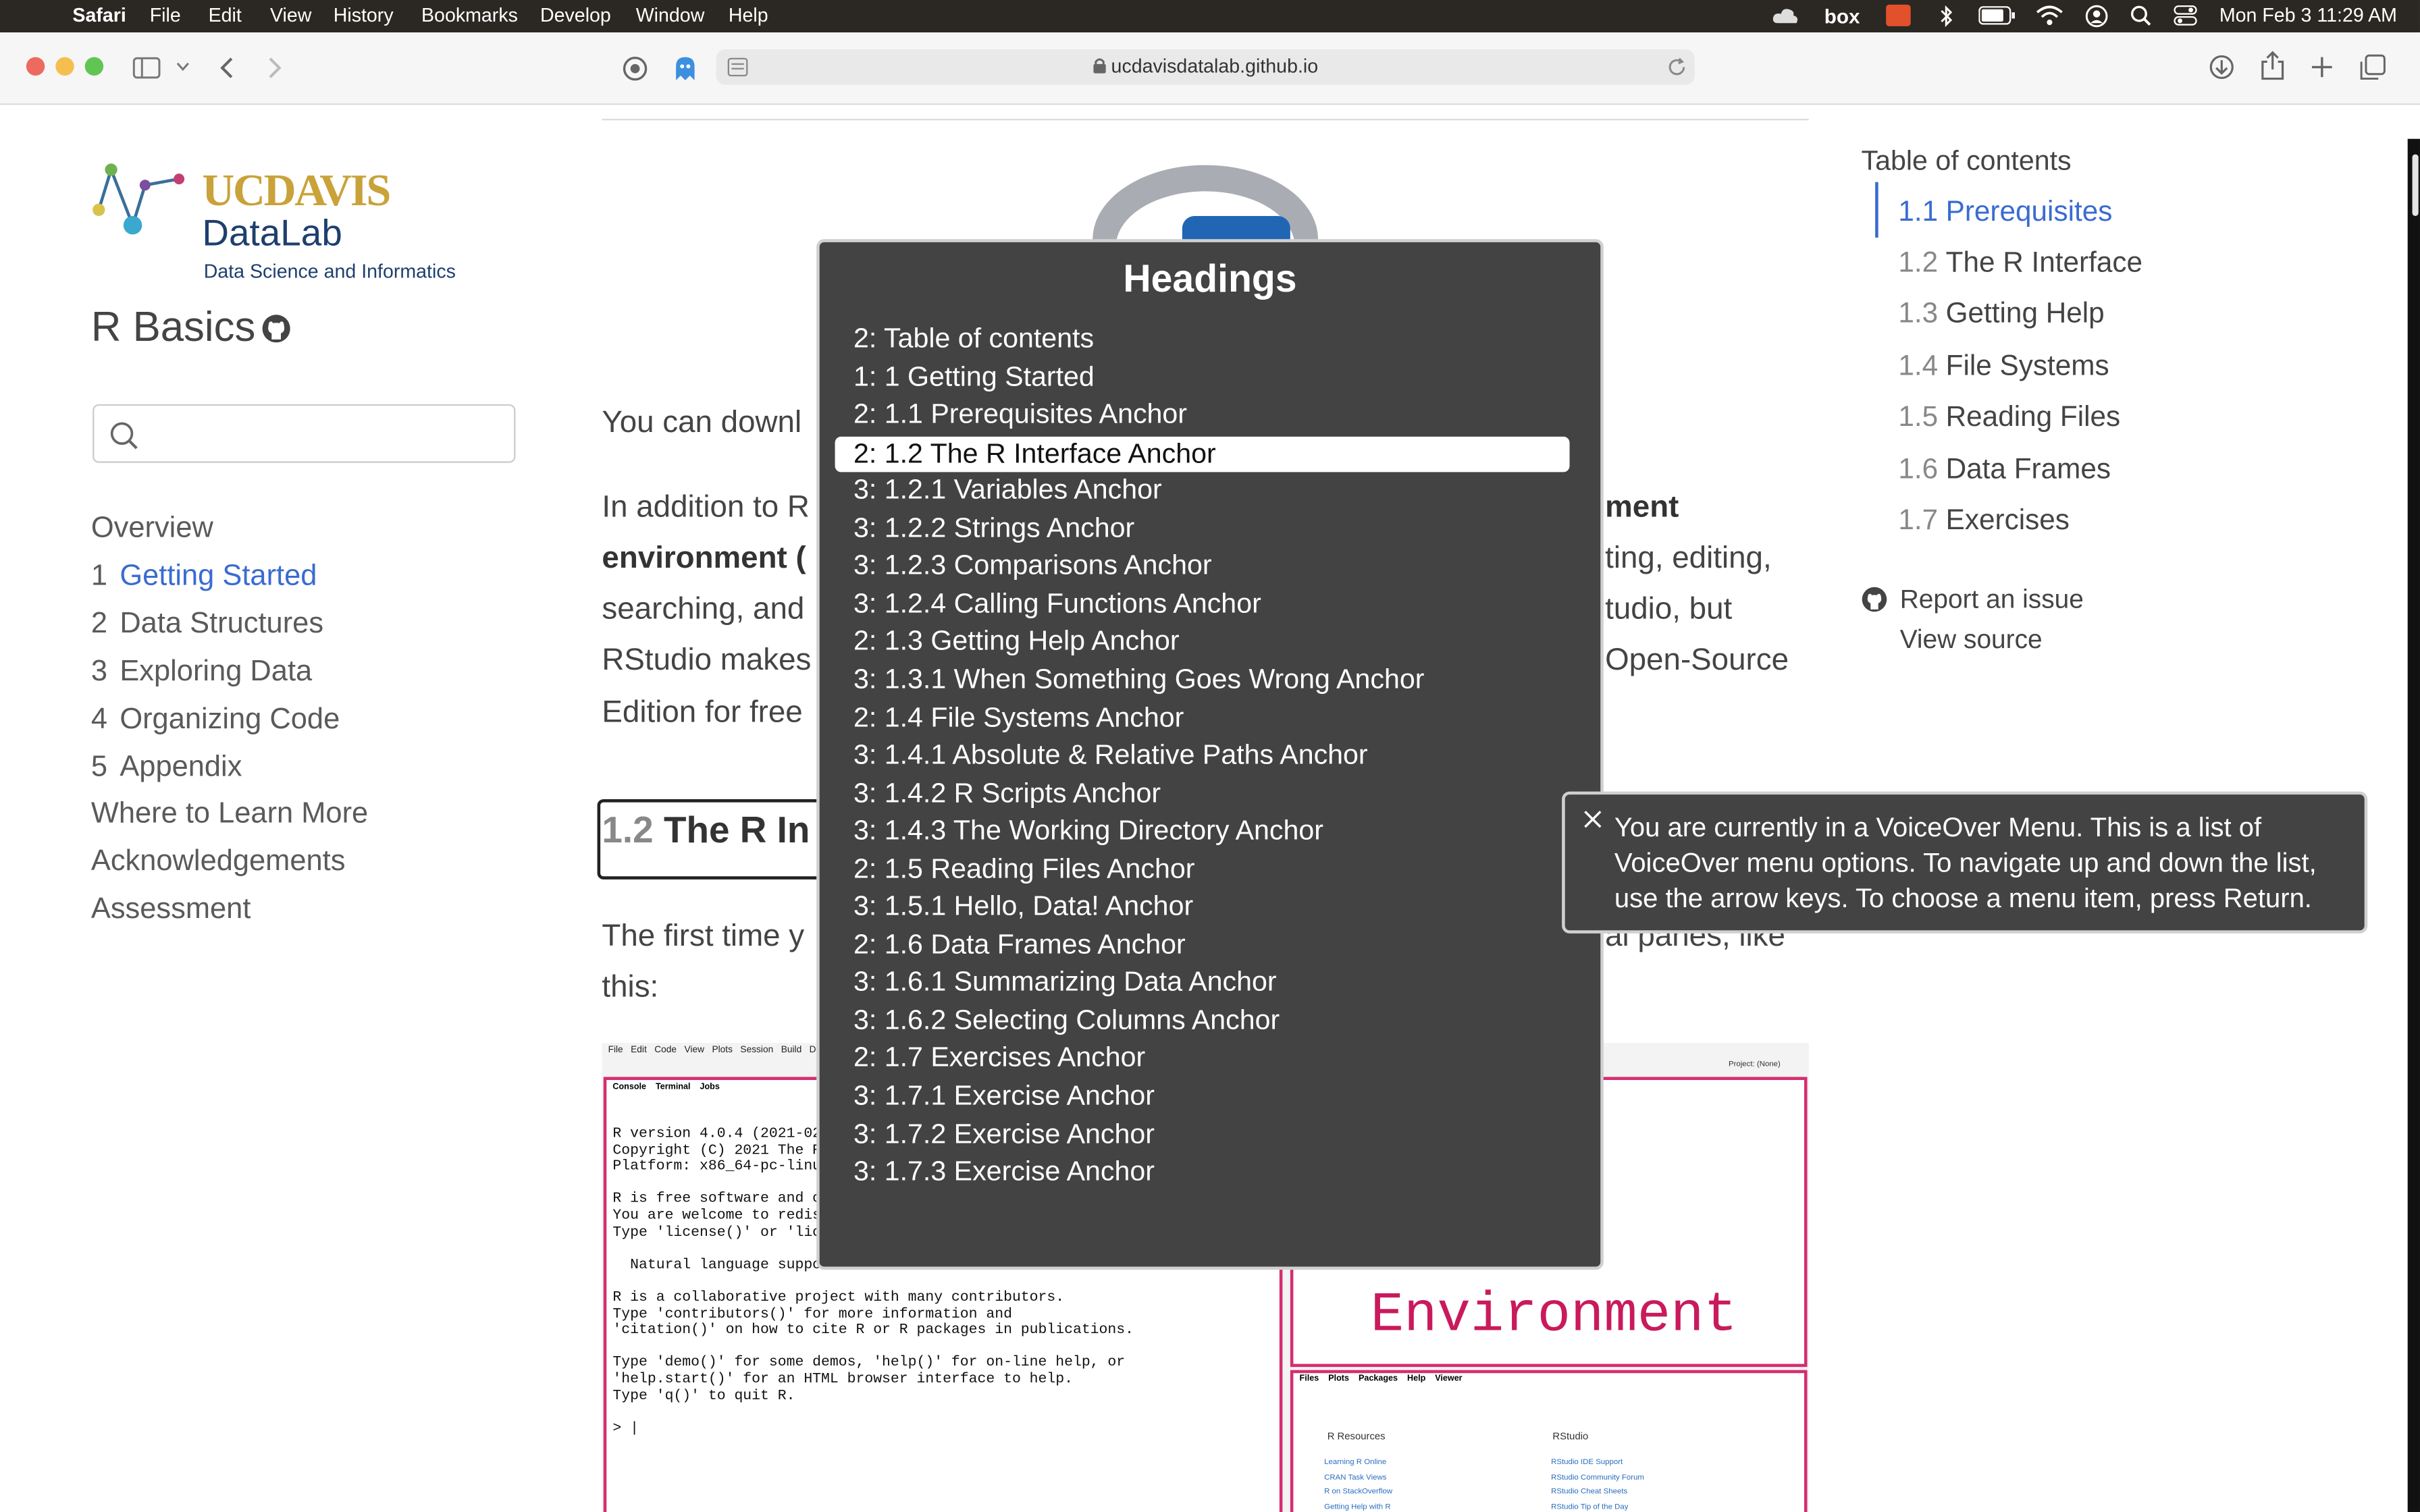 The height and width of the screenshot is (1512, 2420). What do you see at coordinates (1020, 414) in the screenshot?
I see `voiceover-menu-item: 2: 1.1 Prerequisites Anchor` at bounding box center [1020, 414].